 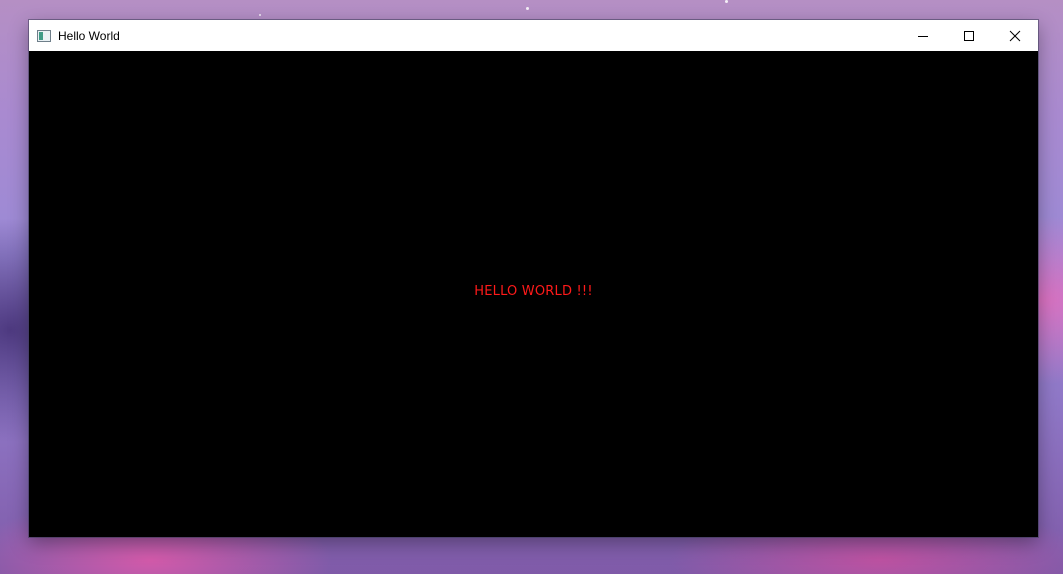 I want to click on close-button, so click(x=1015, y=35).